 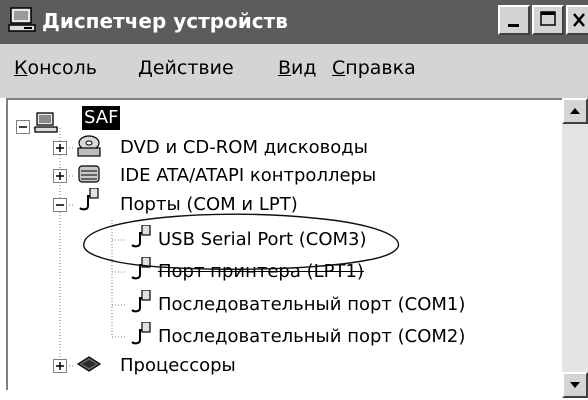 I want to click on maximize-button, so click(x=548, y=20).